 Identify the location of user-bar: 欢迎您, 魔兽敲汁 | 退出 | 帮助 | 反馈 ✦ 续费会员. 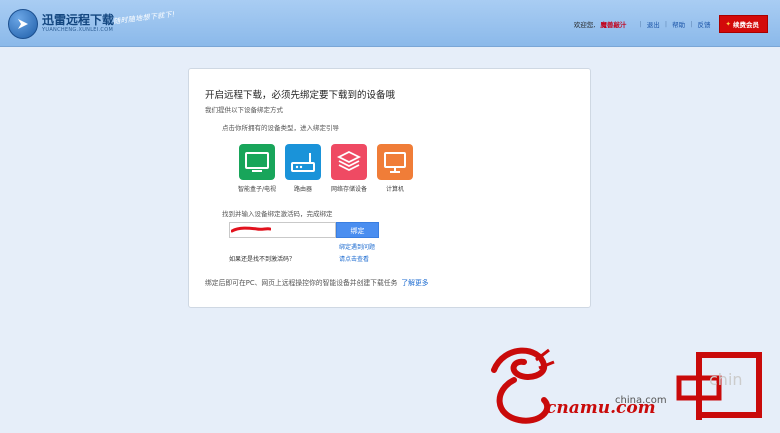
(670, 24).